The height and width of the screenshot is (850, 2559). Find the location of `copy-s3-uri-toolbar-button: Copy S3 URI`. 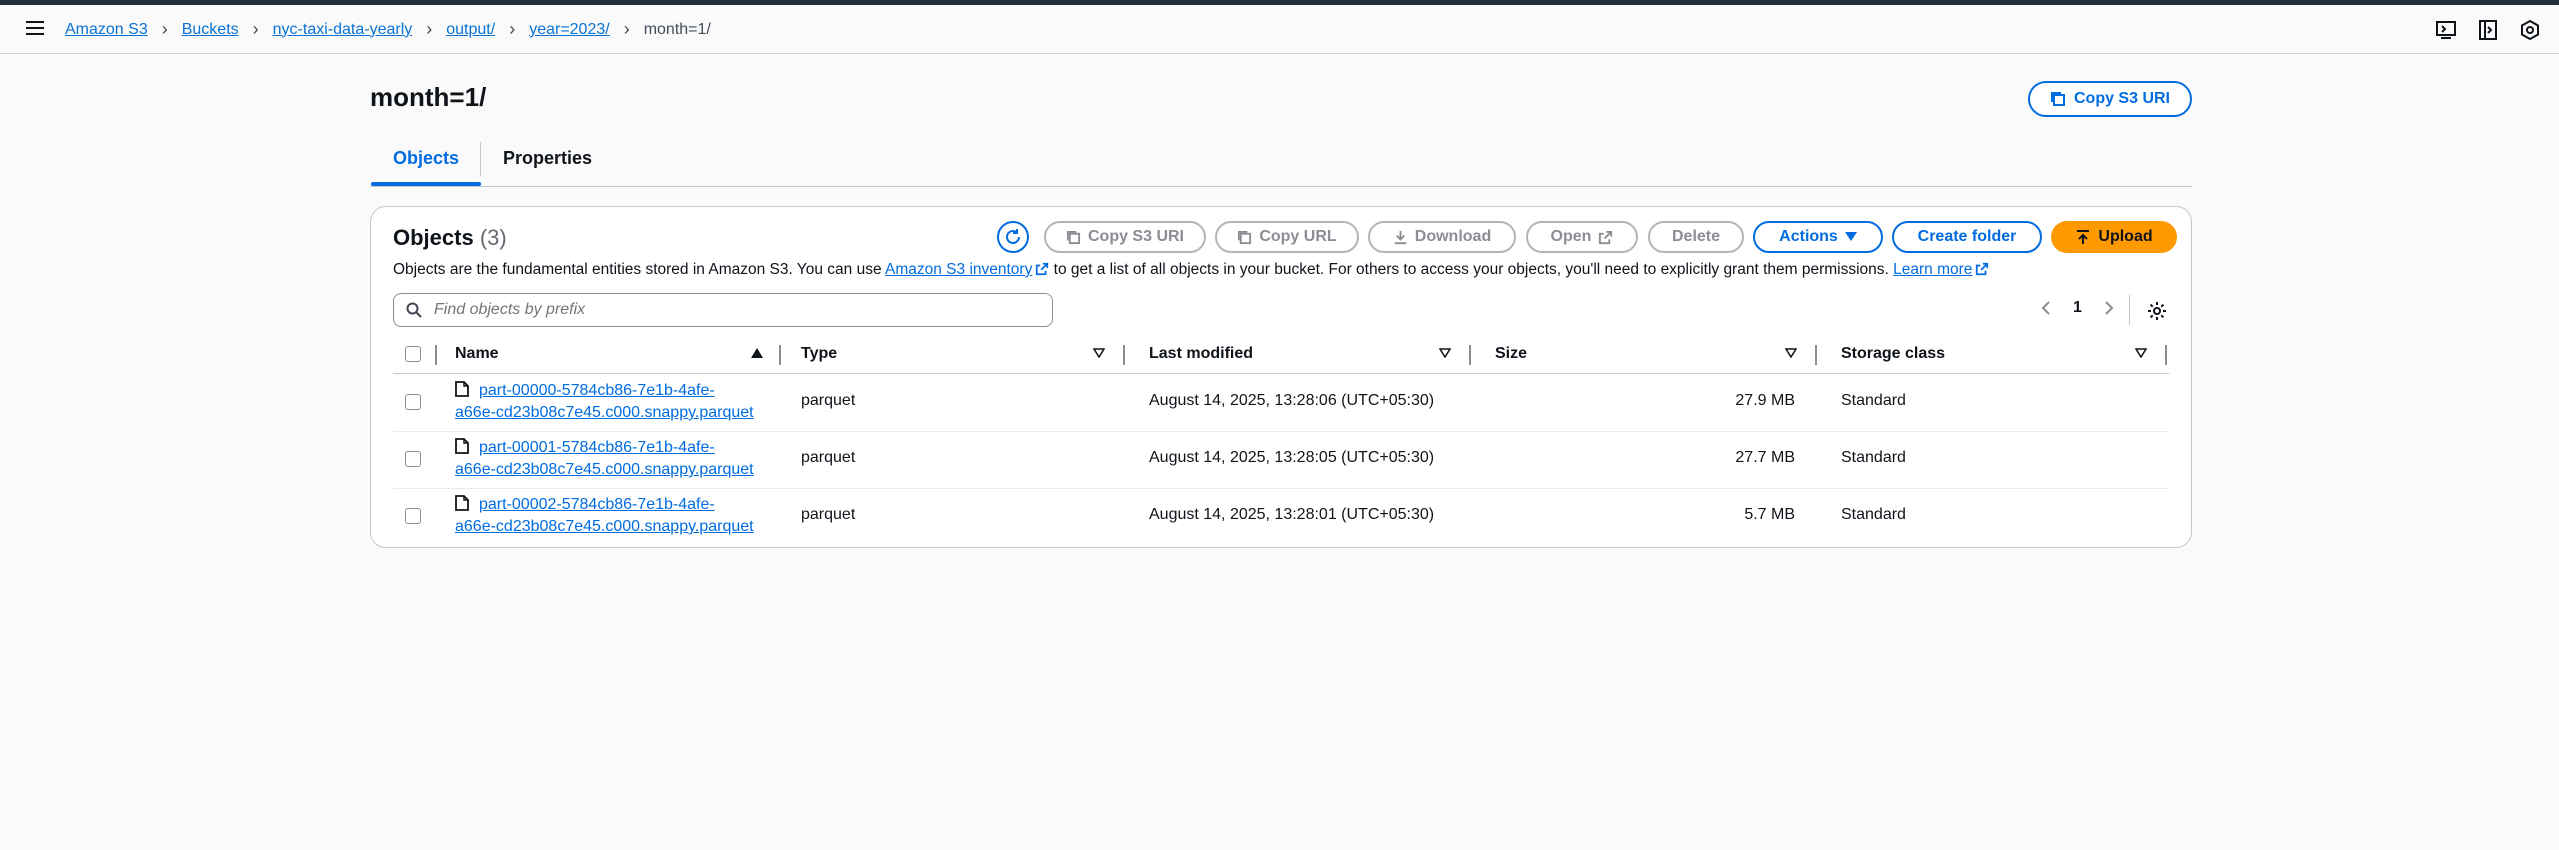

copy-s3-uri-toolbar-button: Copy S3 URI is located at coordinates (1125, 237).